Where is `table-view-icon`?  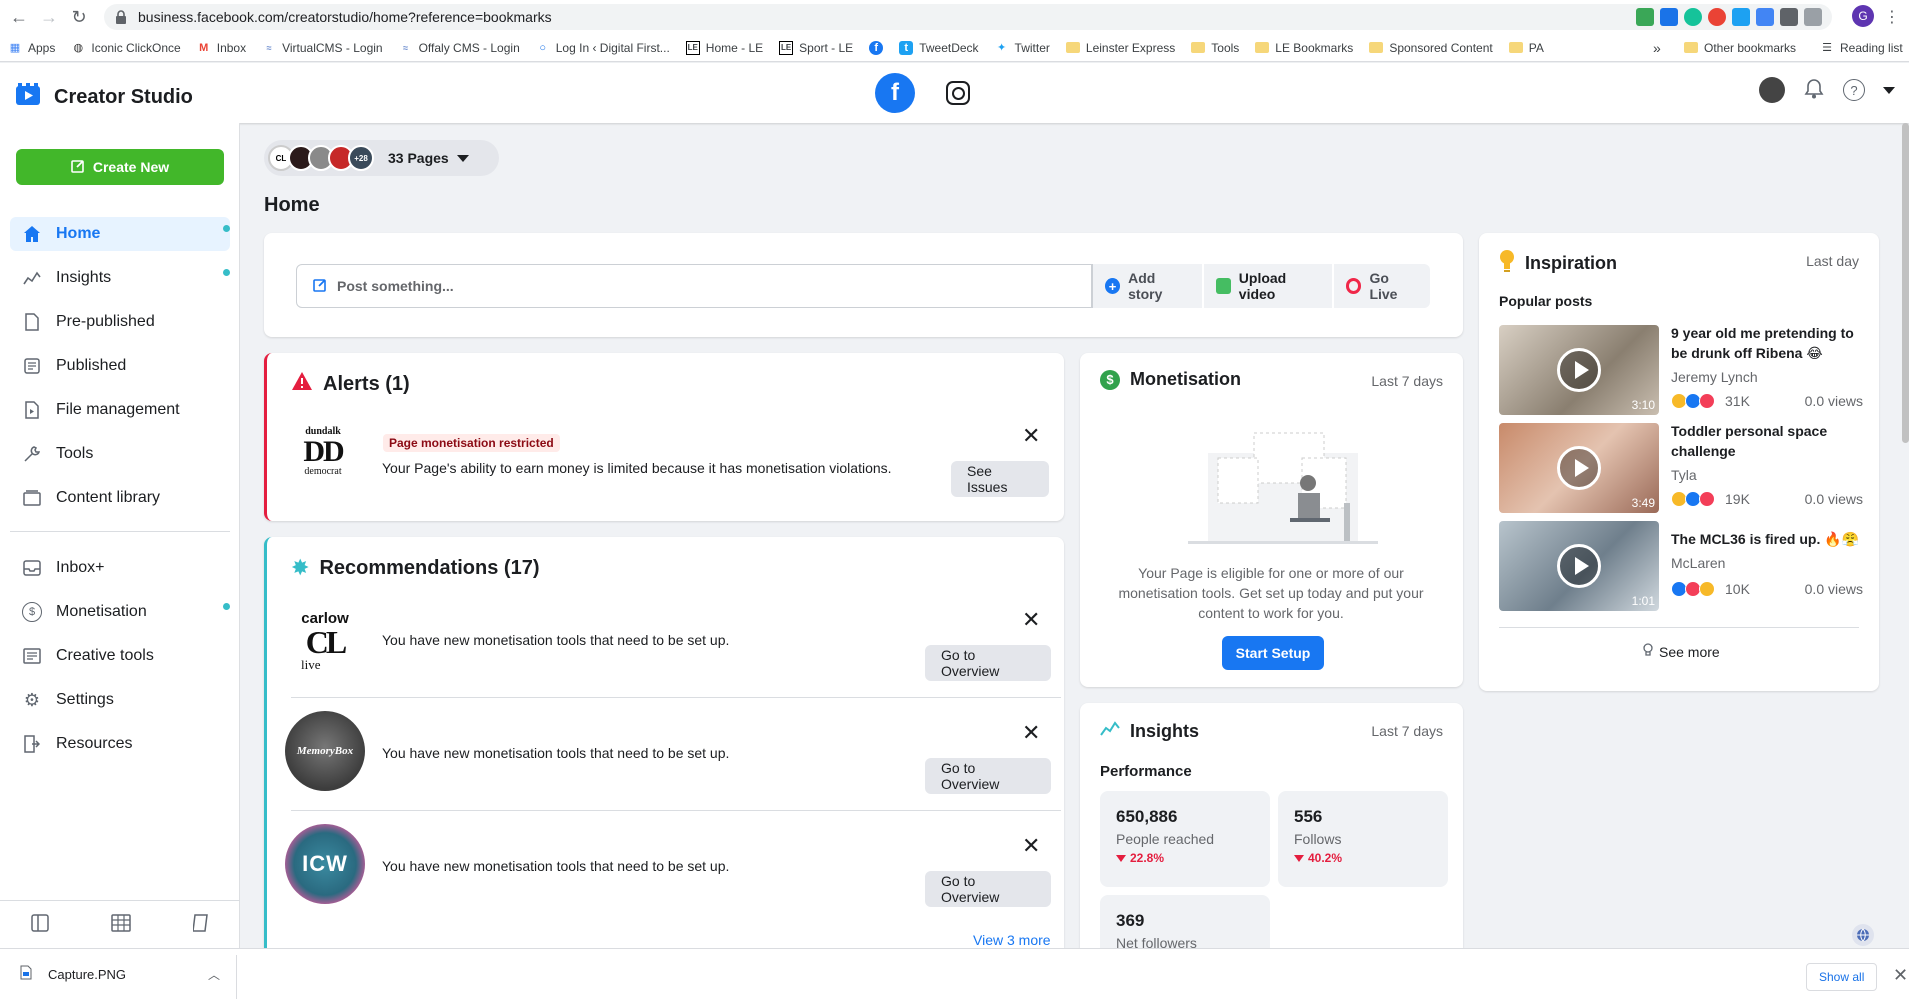
table-view-icon is located at coordinates (121, 924).